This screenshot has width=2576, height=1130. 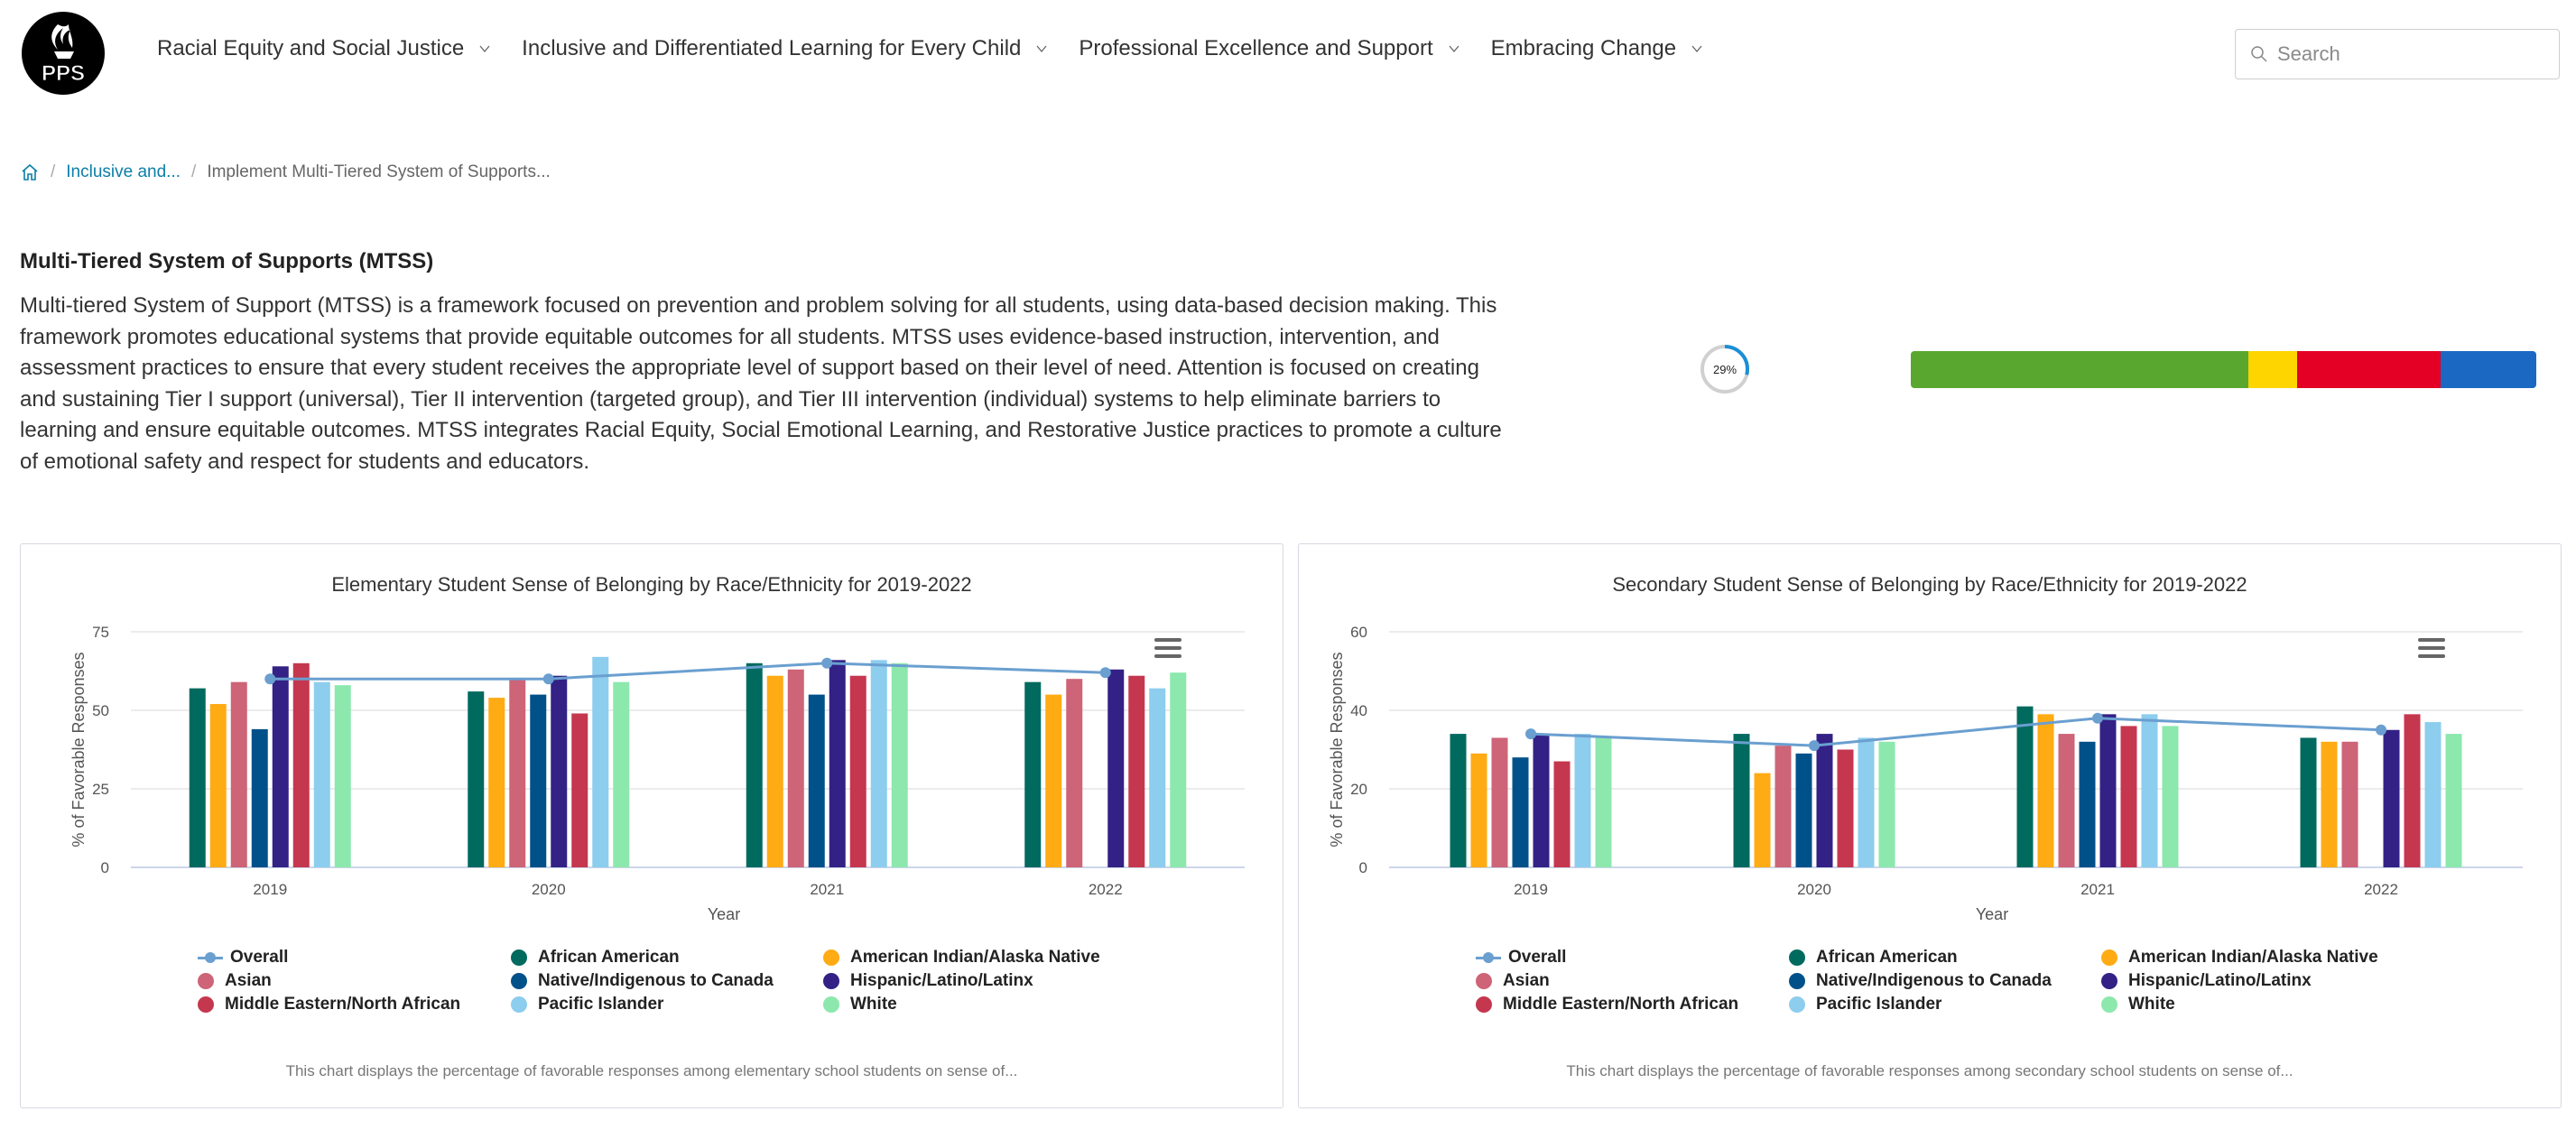 I want to click on x-tick-label: 2019, so click(x=270, y=889).